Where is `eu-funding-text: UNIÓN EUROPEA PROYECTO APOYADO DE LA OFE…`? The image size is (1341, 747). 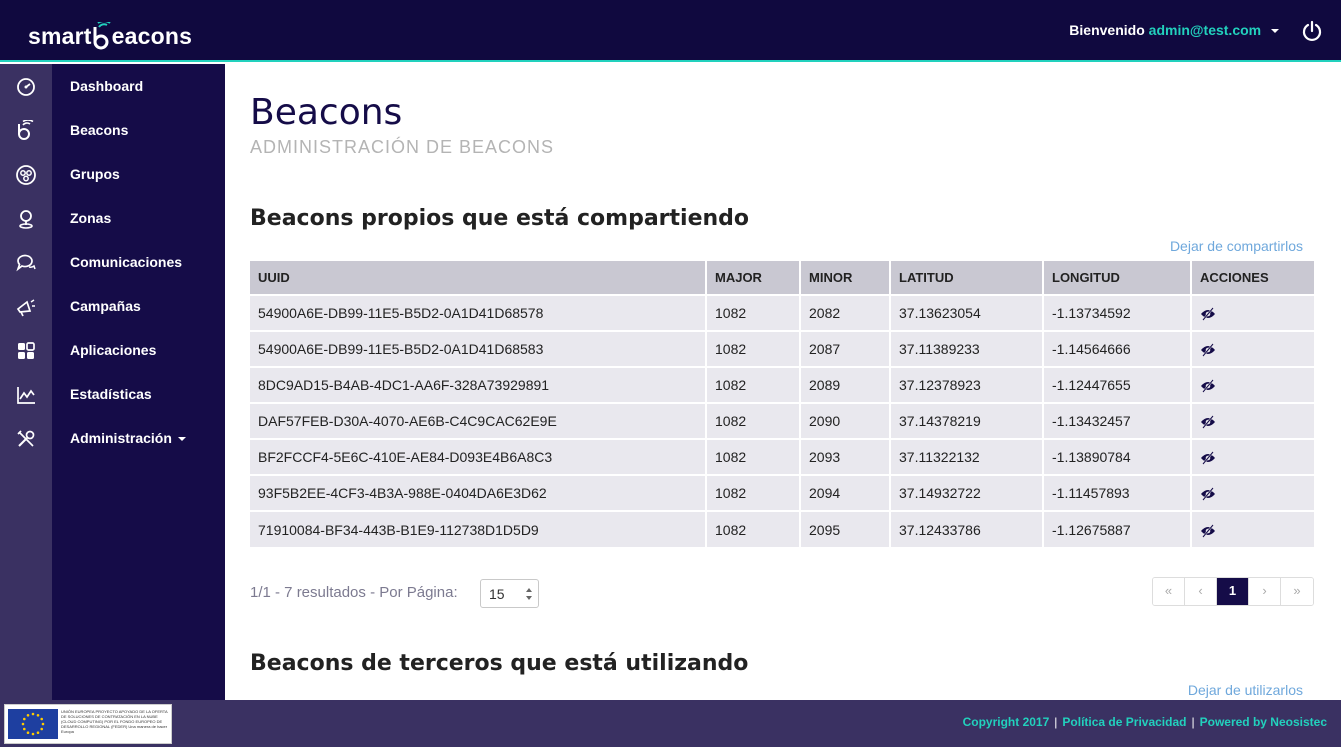
eu-funding-text: UNIÓN EUROPEA PROYECTO APOYADO DE LA OFE… is located at coordinates (114, 721).